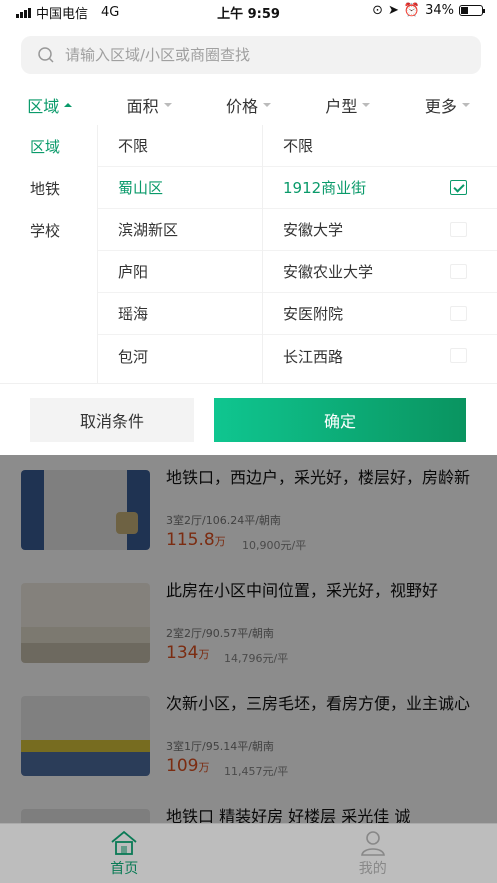 The width and height of the screenshot is (497, 883). I want to click on type-option-region: 区域, so click(48, 146).